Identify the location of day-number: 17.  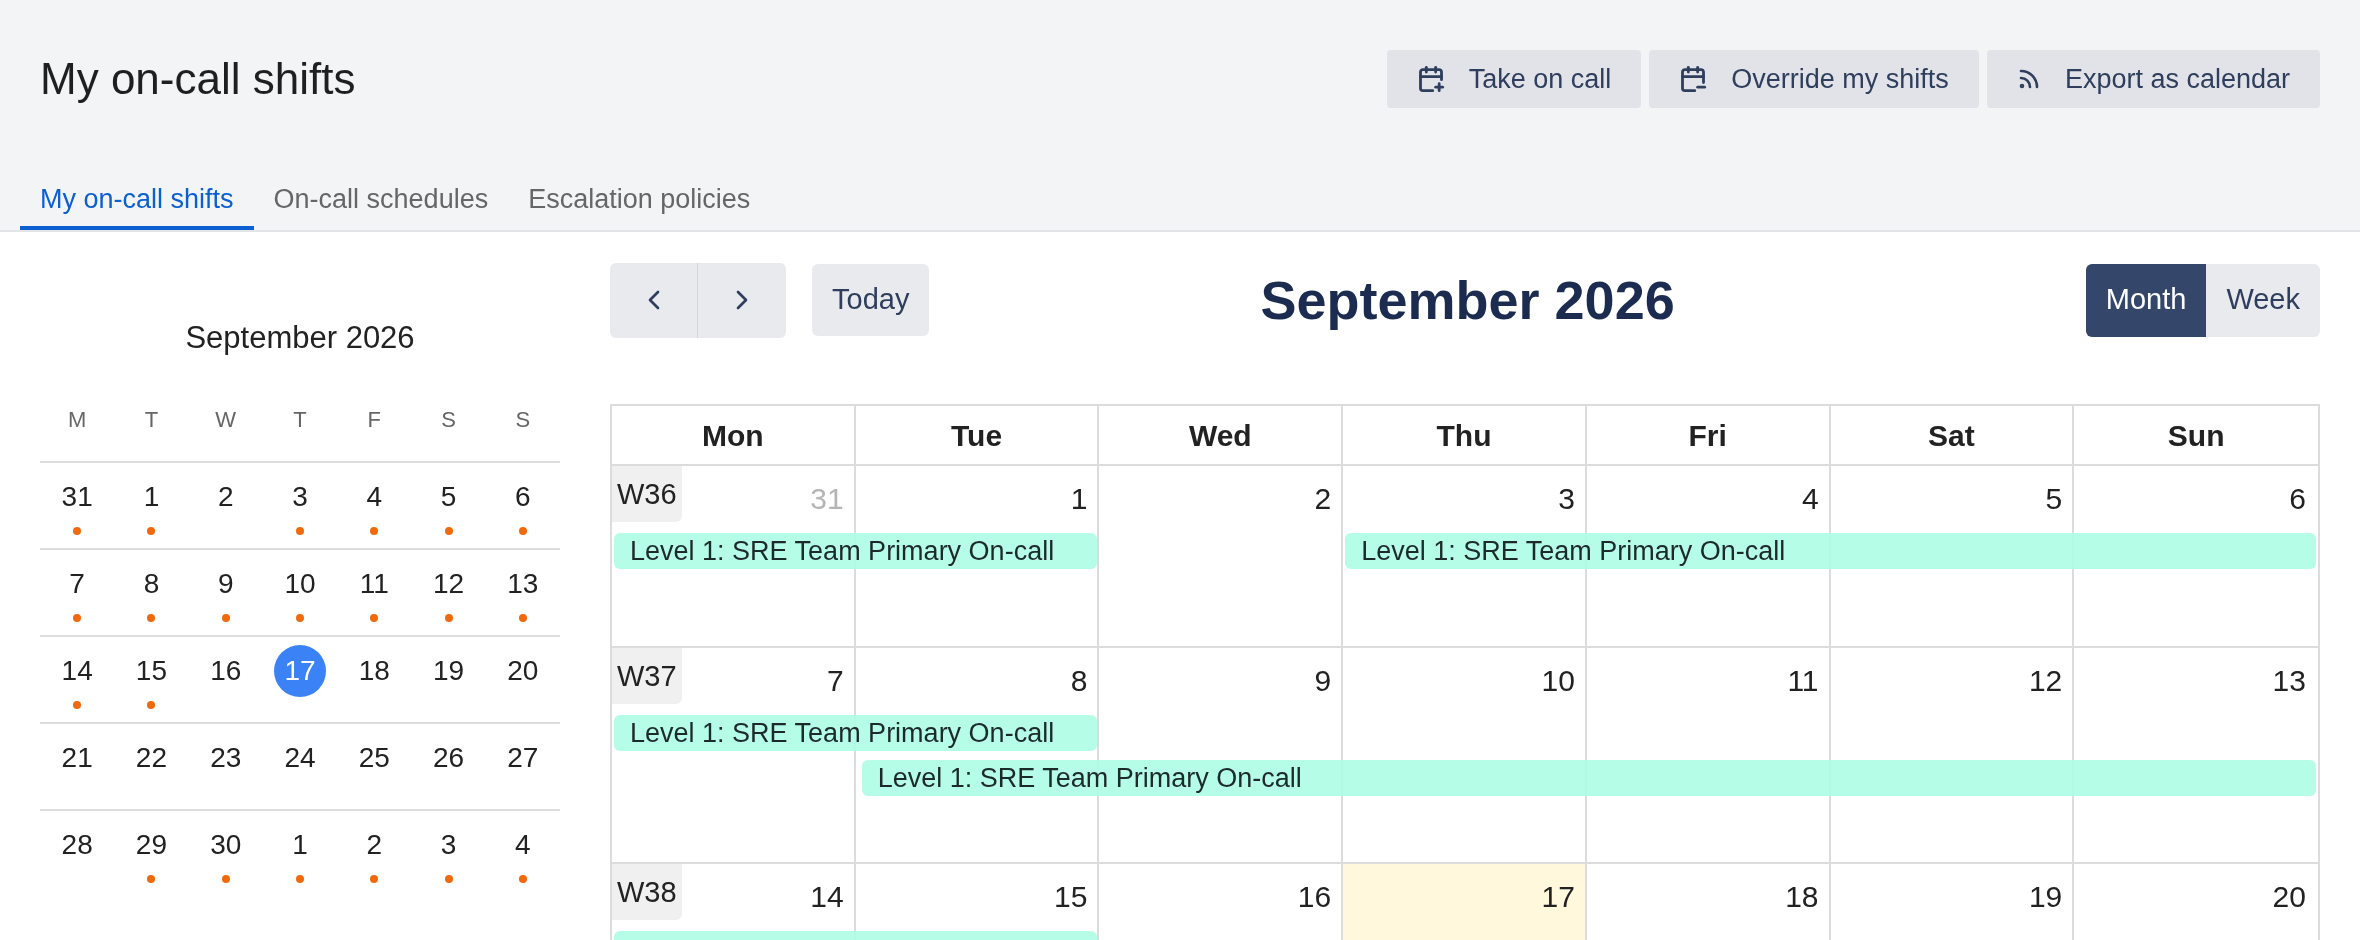
(300, 671).